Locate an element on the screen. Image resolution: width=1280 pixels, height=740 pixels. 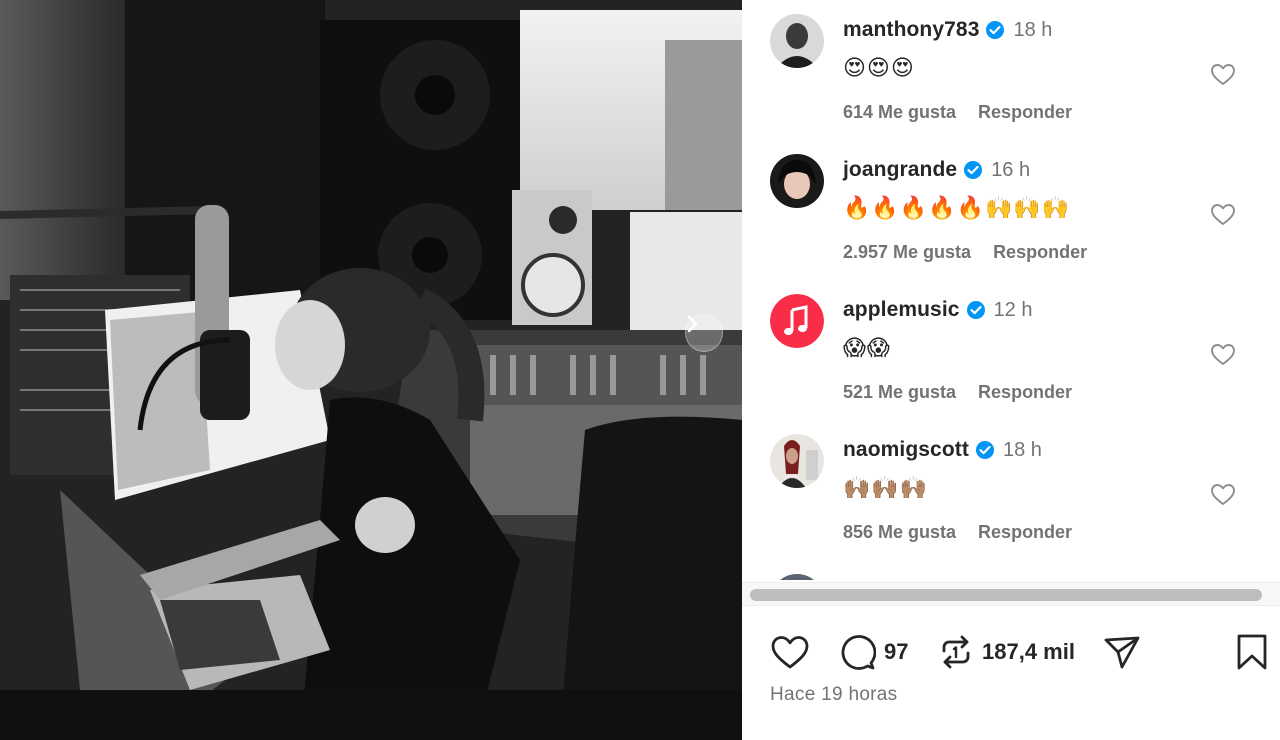
scrollbar-thumb is located at coordinates (1006, 595).